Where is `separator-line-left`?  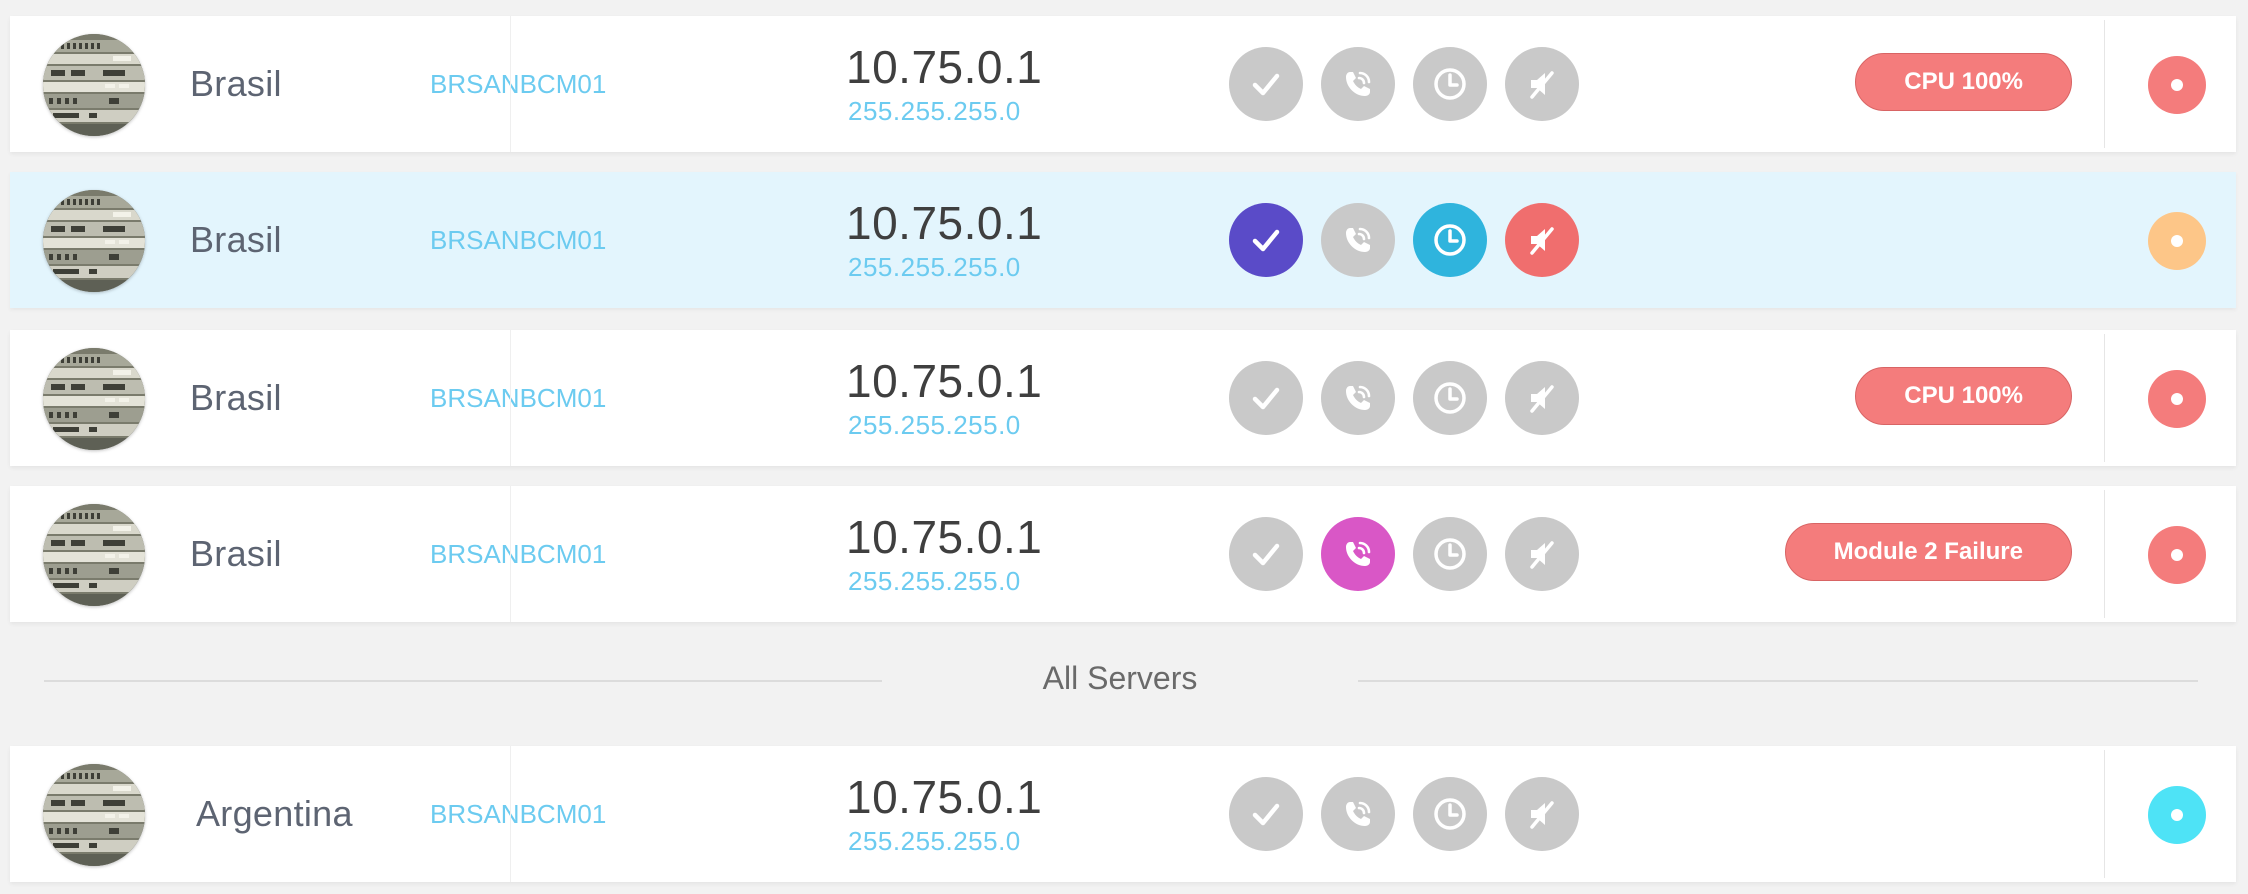 separator-line-left is located at coordinates (463, 681).